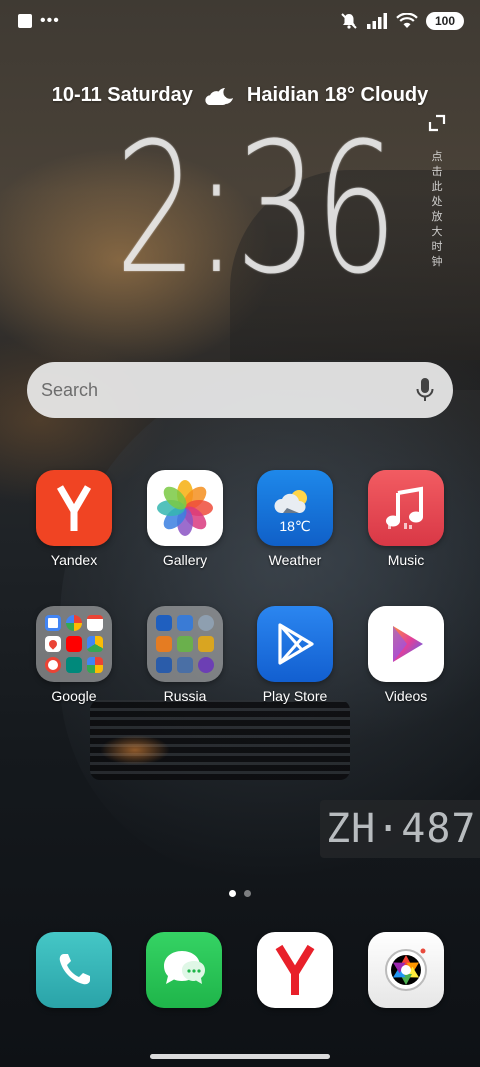 The height and width of the screenshot is (1067, 480). I want to click on date-label: 10-11 Saturday, so click(122, 95).